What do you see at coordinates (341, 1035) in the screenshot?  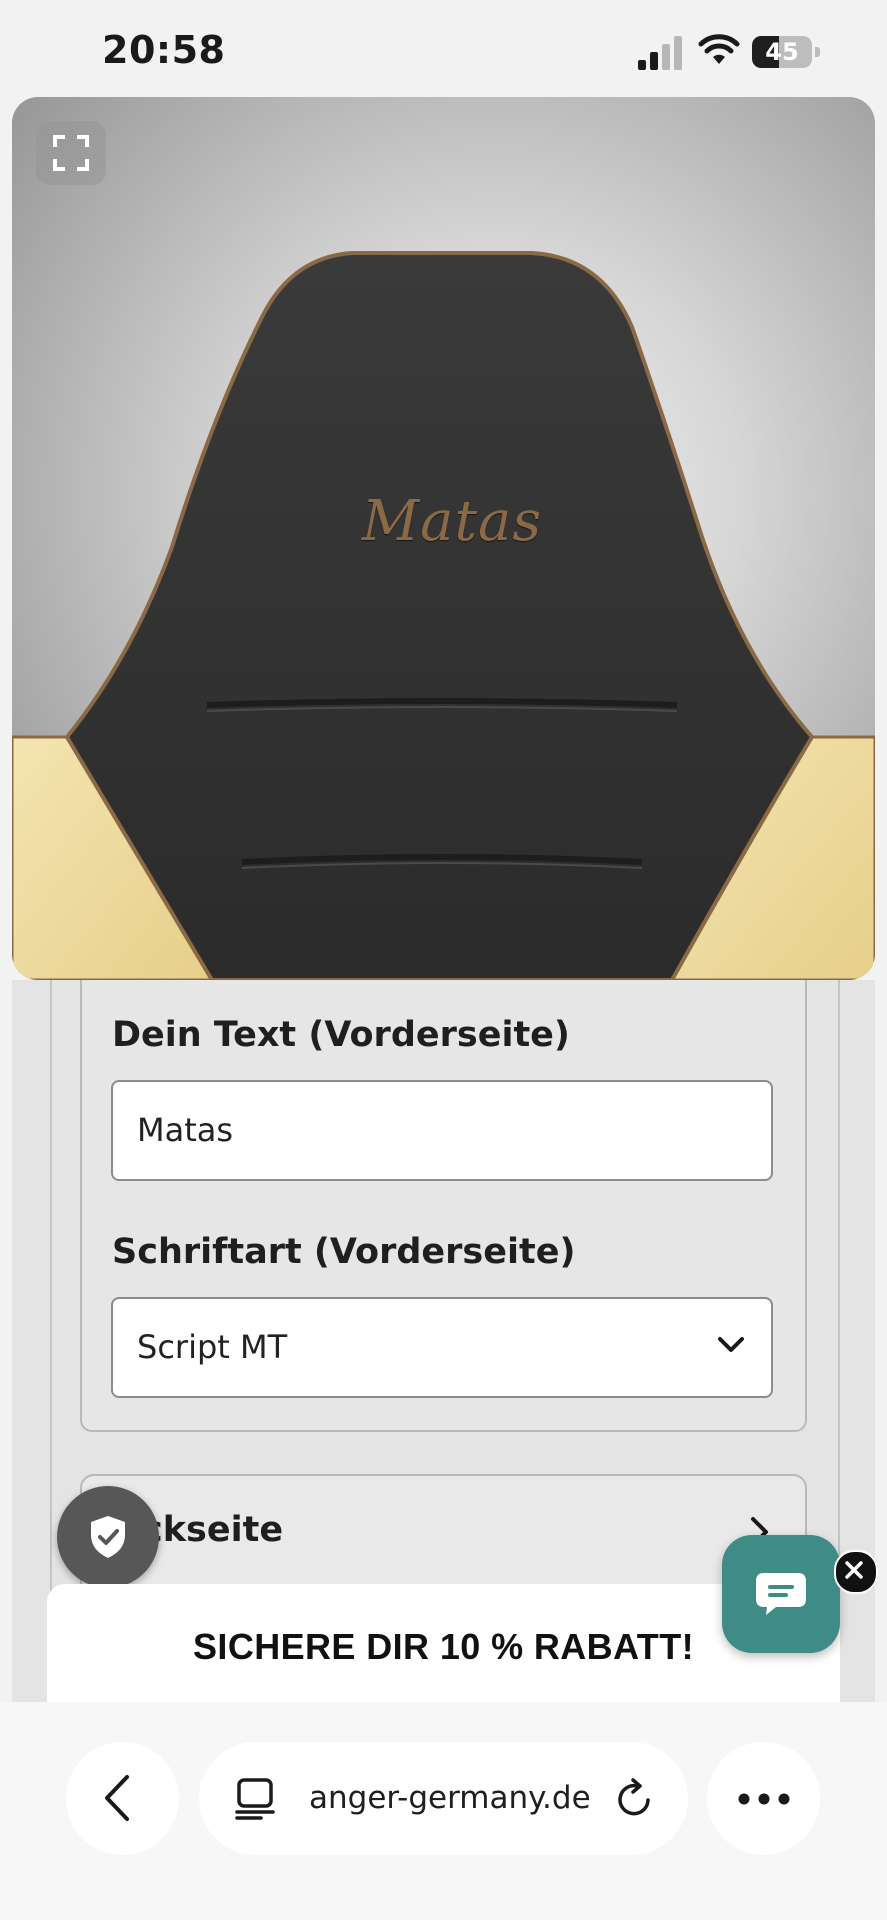 I see `text-field-label: Dein Text (Vorderseite)` at bounding box center [341, 1035].